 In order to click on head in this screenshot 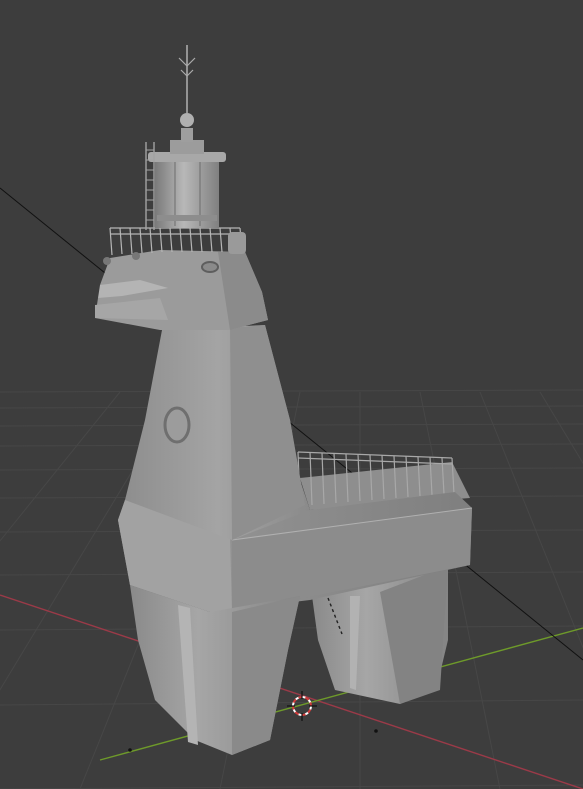, I will do `click(181, 290)`.